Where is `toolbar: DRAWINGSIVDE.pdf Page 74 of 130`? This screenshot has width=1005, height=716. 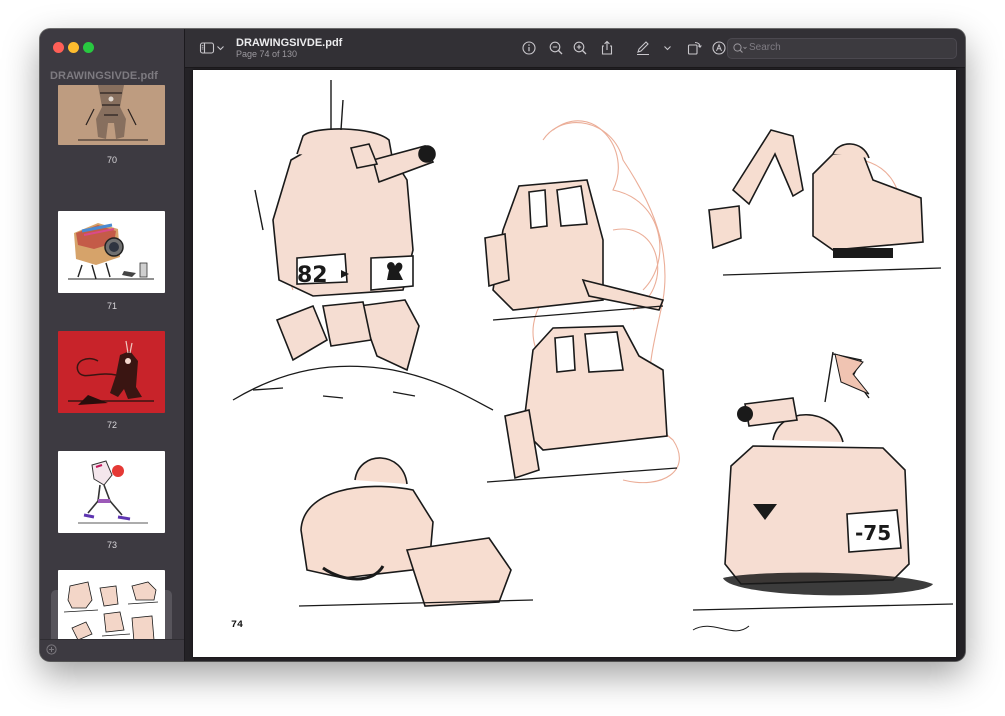 toolbar: DRAWINGSIVDE.pdf Page 74 of 130 is located at coordinates (575, 48).